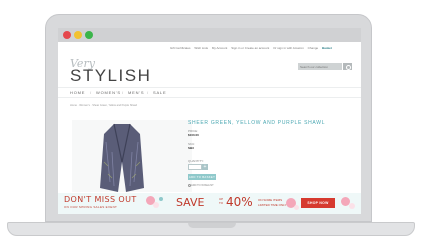  What do you see at coordinates (77, 92) in the screenshot?
I see `nav-item-home: HOME` at bounding box center [77, 92].